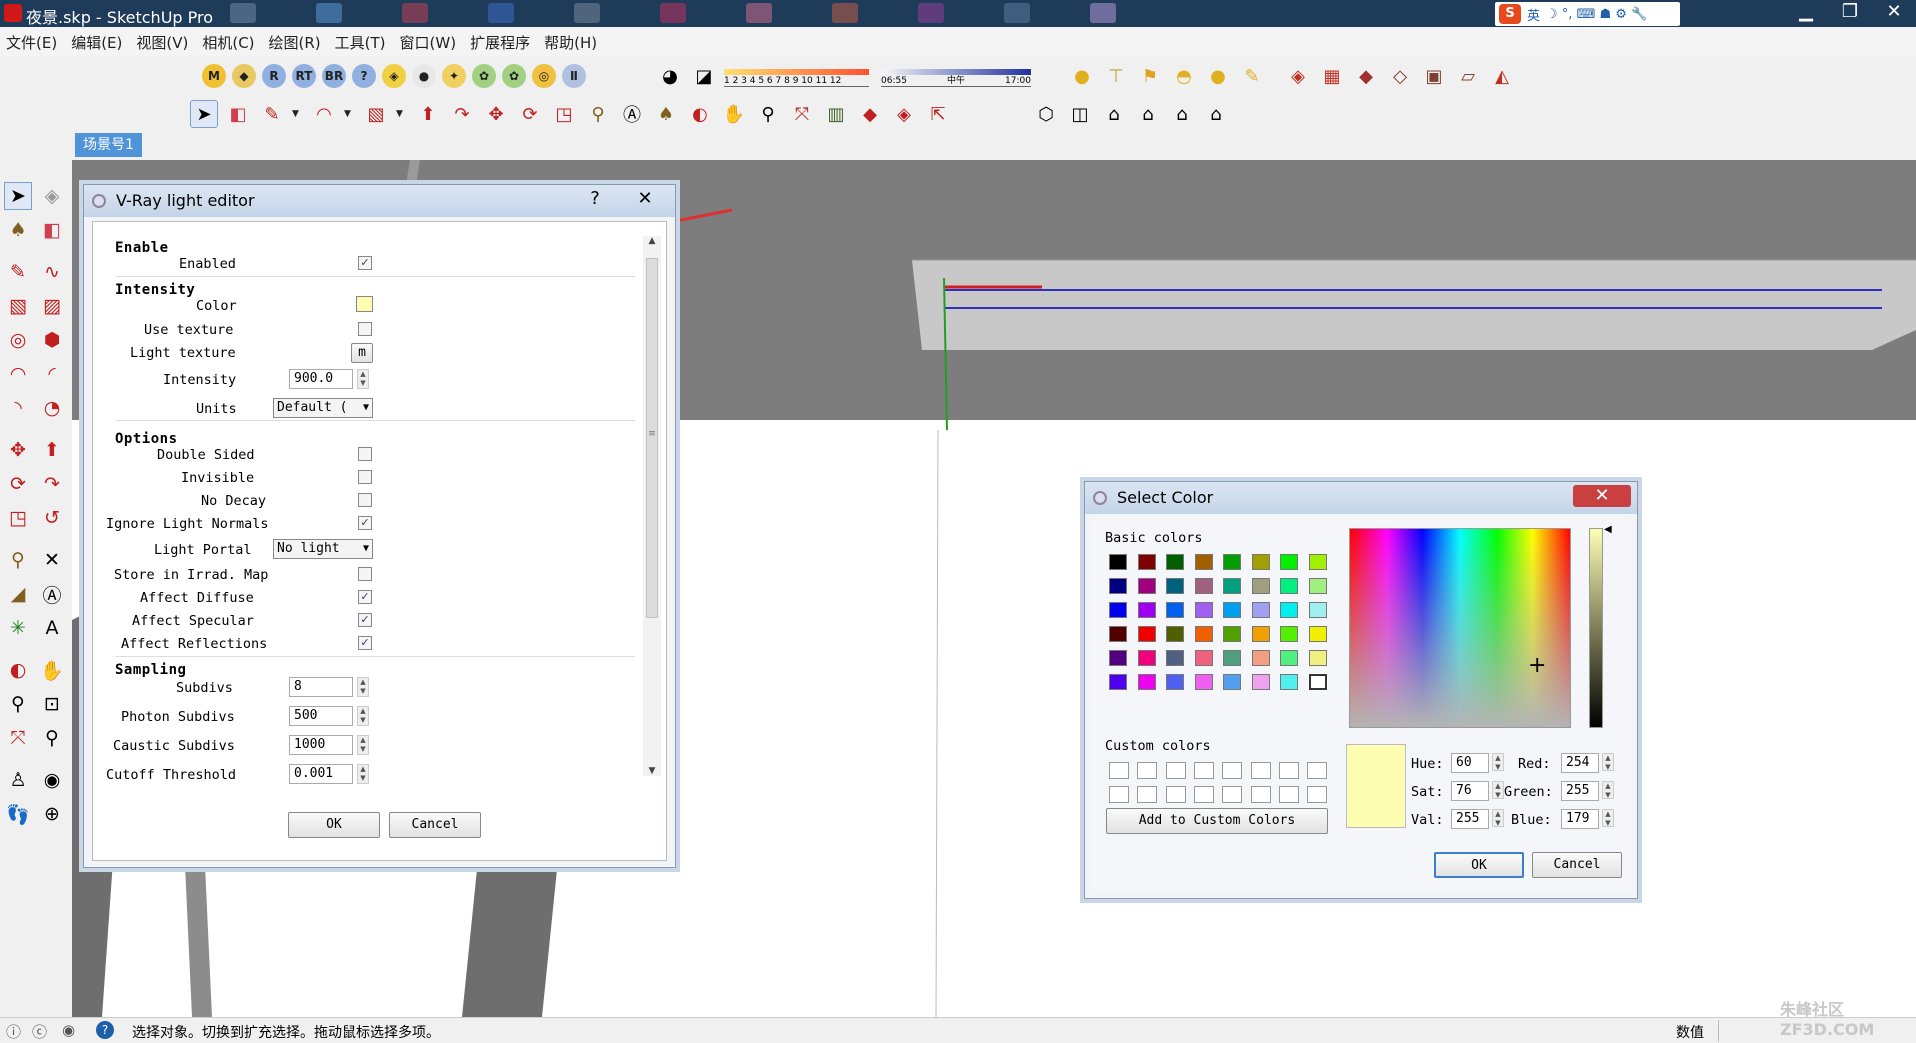  Describe the element at coordinates (1184, 76) in the screenshot. I see `ies-light-icon: ◓` at that location.